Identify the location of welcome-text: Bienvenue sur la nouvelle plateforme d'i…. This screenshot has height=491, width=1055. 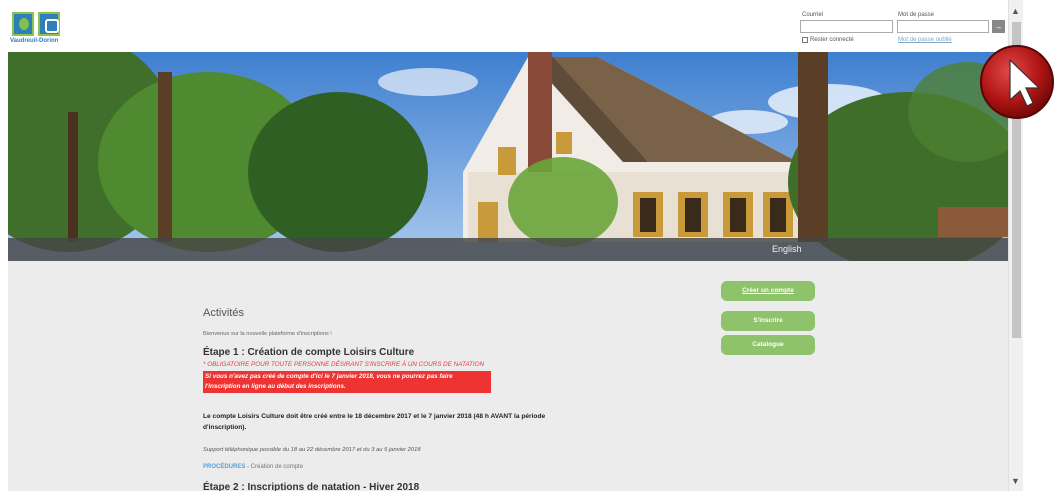
(267, 334).